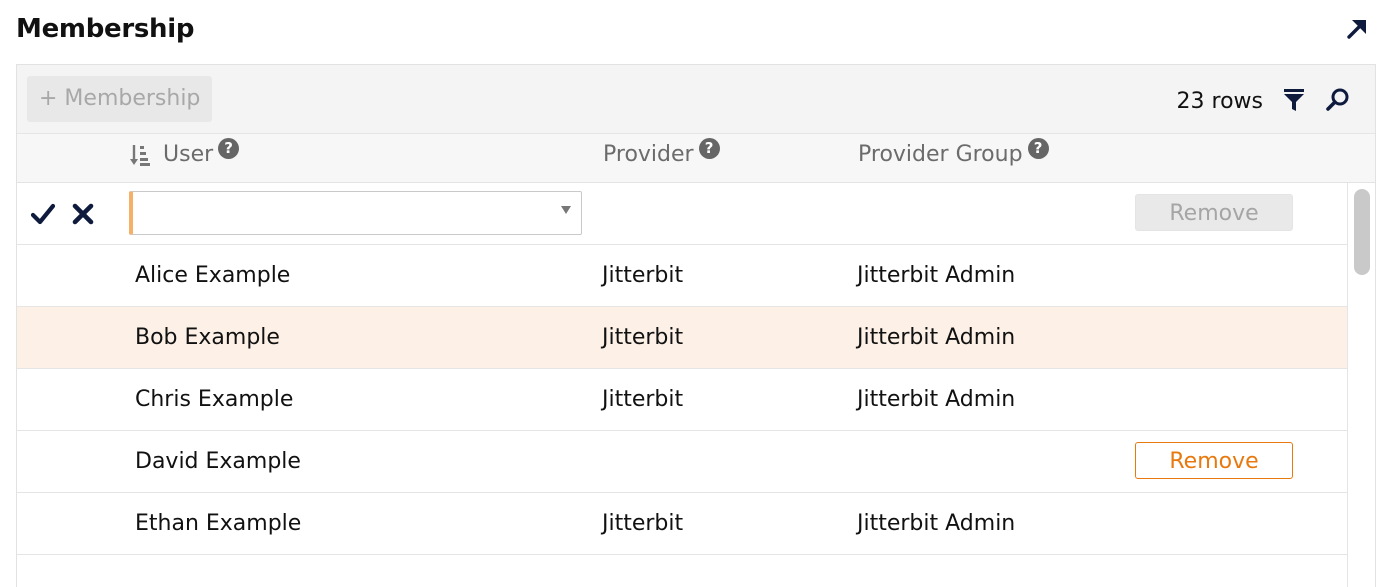 Image resolution: width=1396 pixels, height=587 pixels. Describe the element at coordinates (120, 99) in the screenshot. I see `add-membership-button: + Membership` at that location.